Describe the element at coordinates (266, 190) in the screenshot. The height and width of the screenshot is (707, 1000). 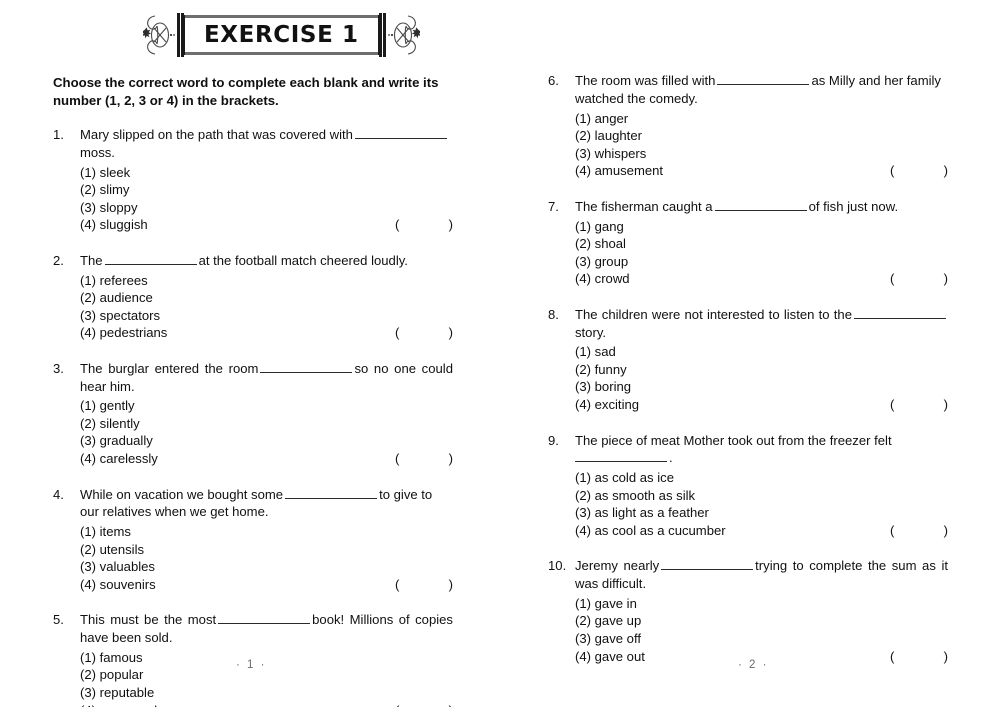
I see `option-item: (2) slimy` at that location.